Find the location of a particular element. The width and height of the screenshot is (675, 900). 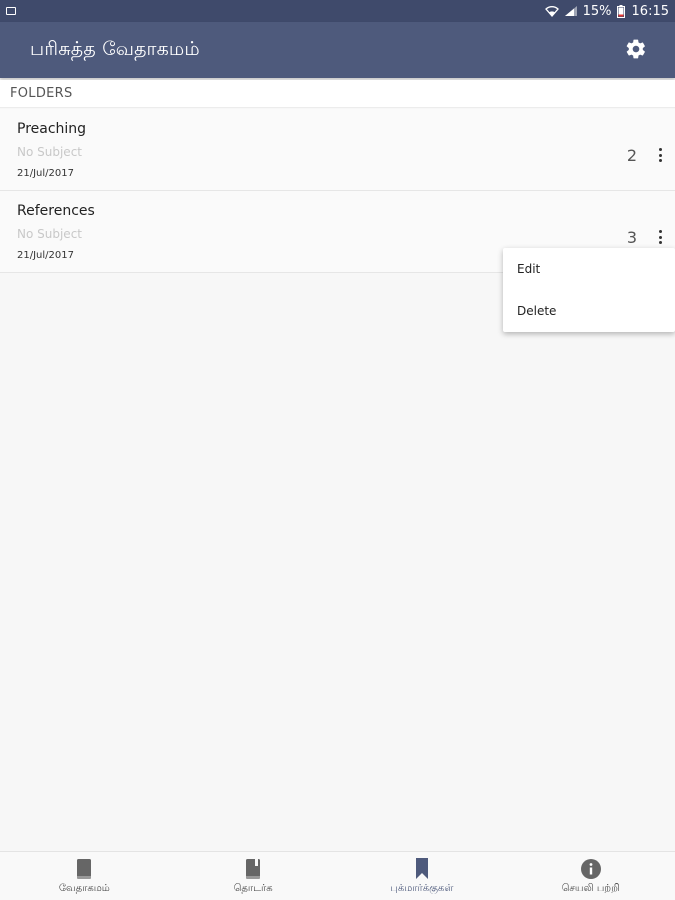

folder-name: Preaching is located at coordinates (52, 129).